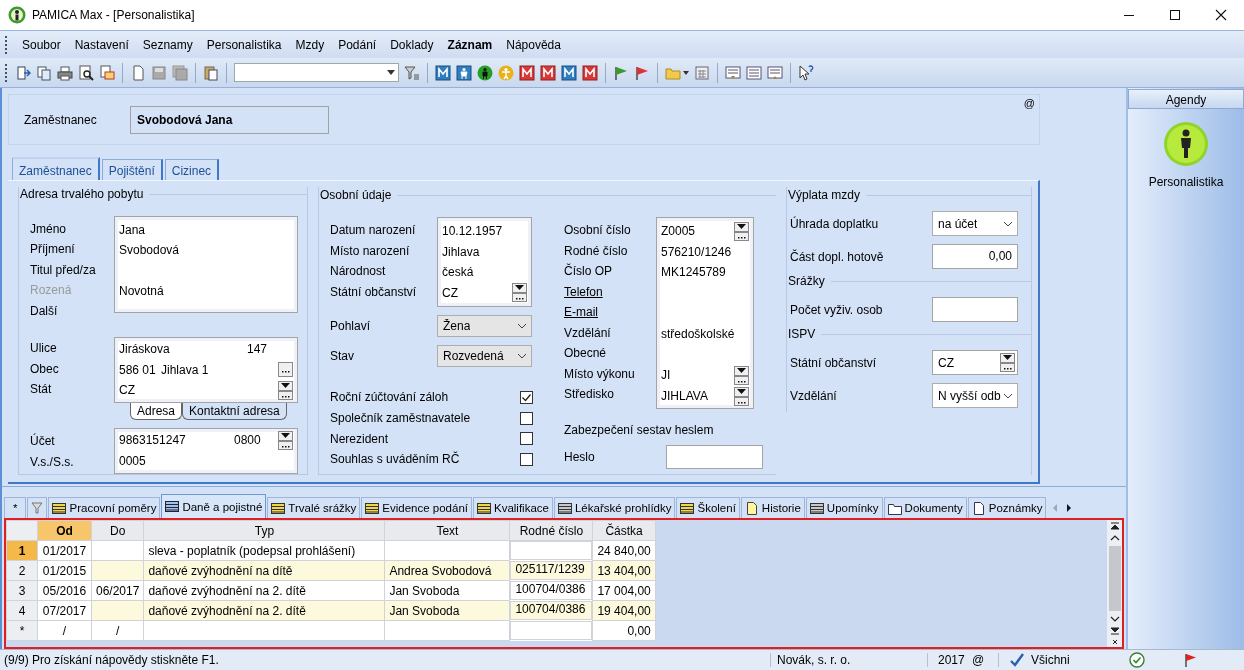 This screenshot has width=1244, height=670. Describe the element at coordinates (412, 72) in the screenshot. I see `filter-icon` at that location.